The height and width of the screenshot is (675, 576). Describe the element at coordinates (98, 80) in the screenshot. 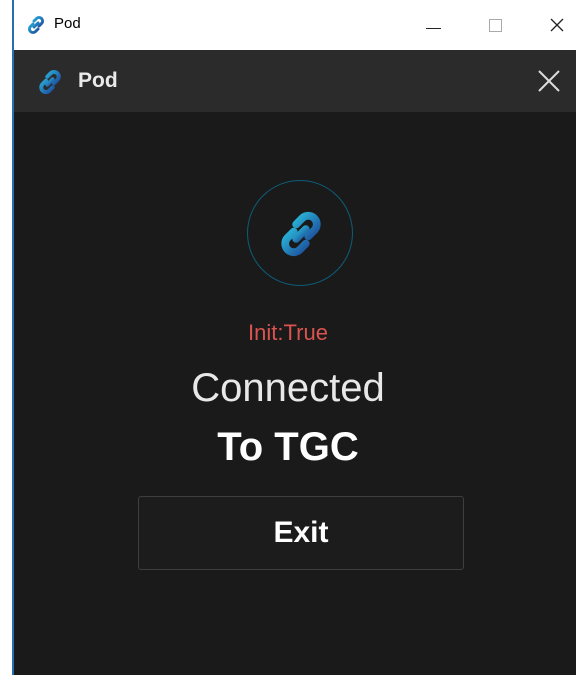

I see `app-title: Pod` at that location.